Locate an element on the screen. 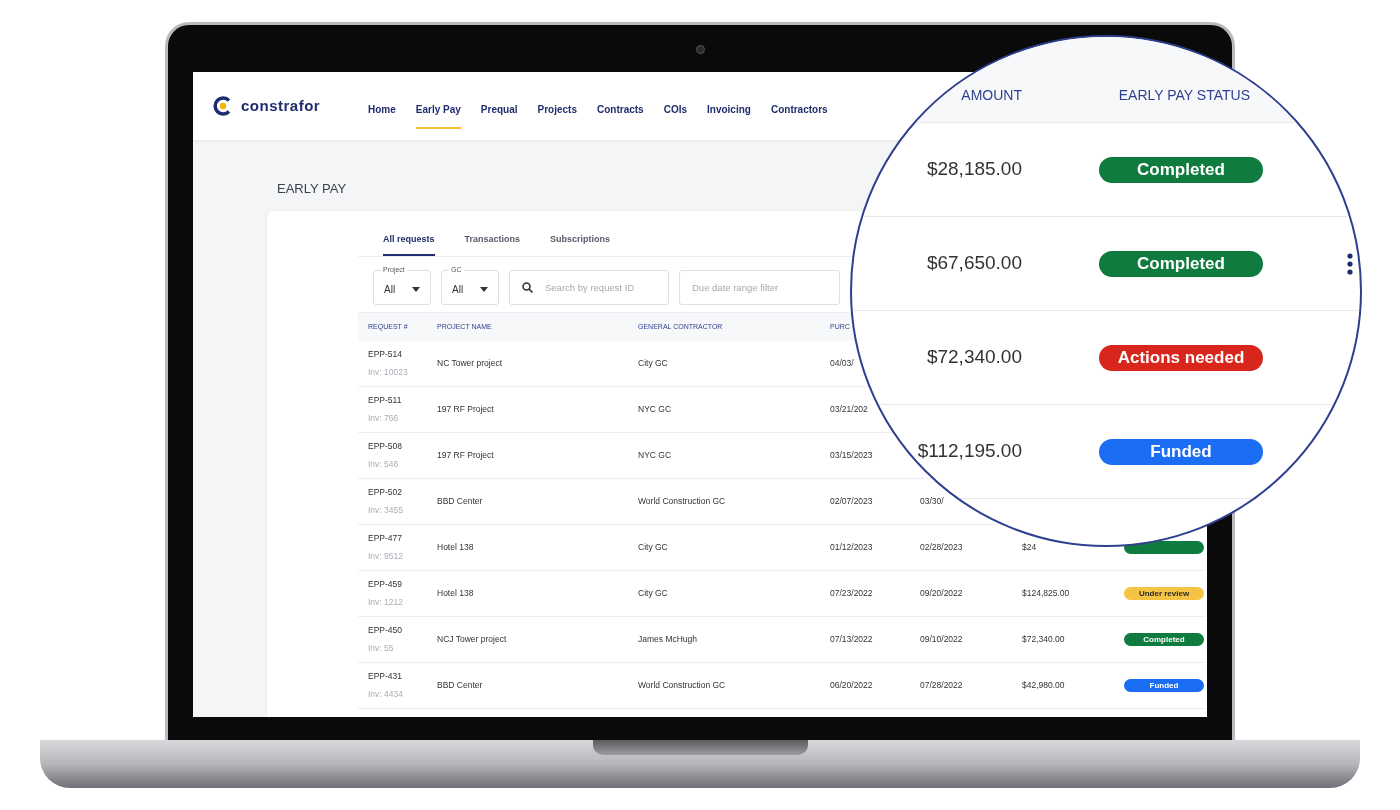 The height and width of the screenshot is (810, 1400). table-cell: 07/23/2022 is located at coordinates (851, 593).